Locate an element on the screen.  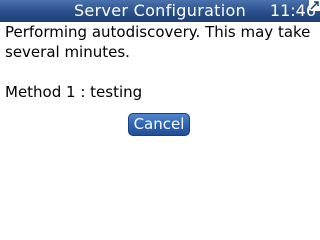
title-bar: Server Configuration 11:46 is located at coordinates (160, 11).